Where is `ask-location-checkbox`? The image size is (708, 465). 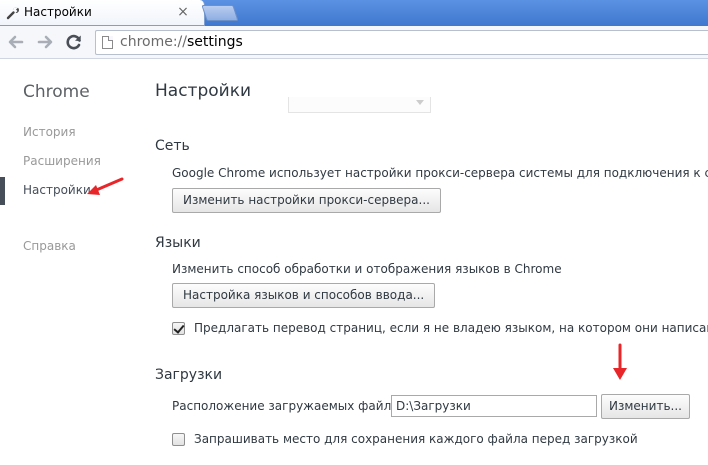 ask-location-checkbox is located at coordinates (178, 439).